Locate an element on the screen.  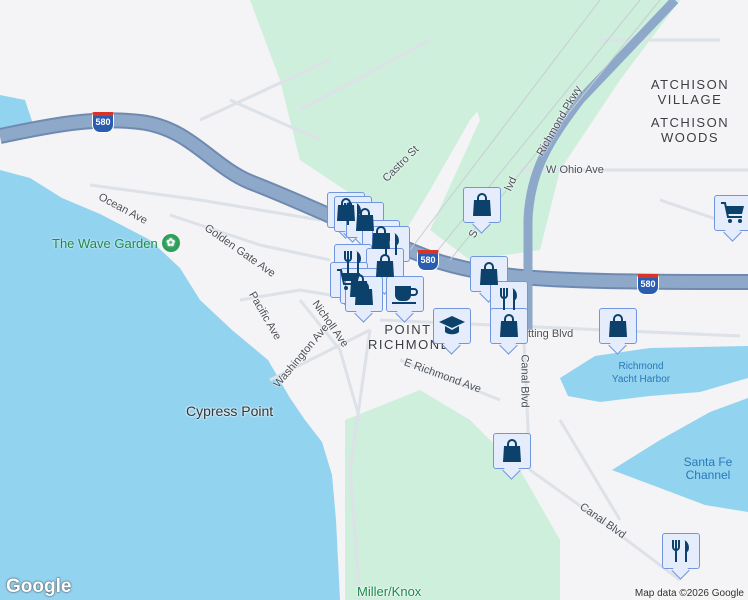
school-marker is located at coordinates (452, 326).